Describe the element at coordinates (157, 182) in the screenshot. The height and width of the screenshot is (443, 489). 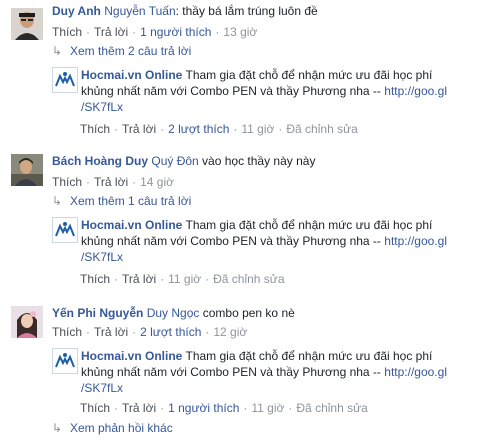
I see `timestamp: 14 giờ` at that location.